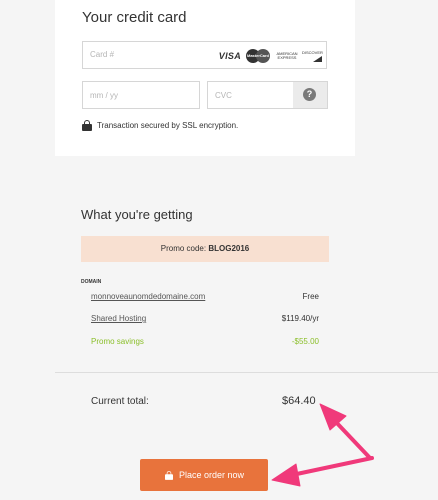 The image size is (438, 500). What do you see at coordinates (345, 431) in the screenshot?
I see `arrow-to-total-icon` at bounding box center [345, 431].